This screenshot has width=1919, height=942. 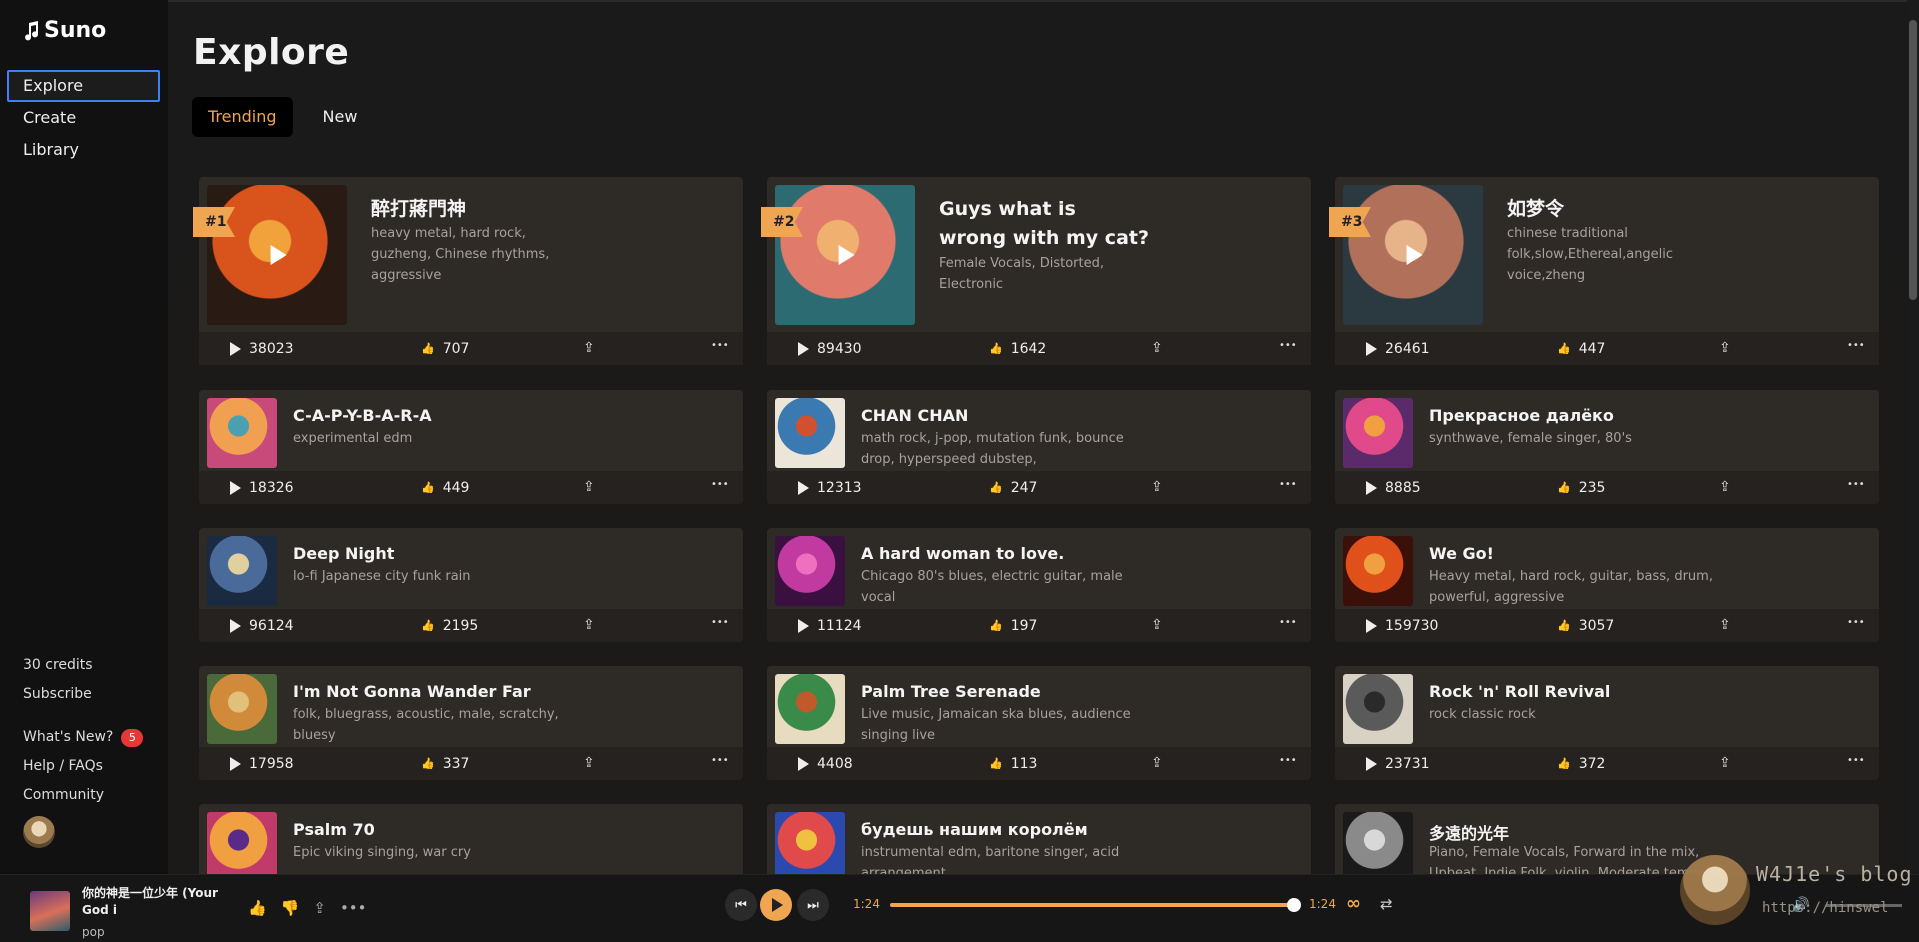 I want to click on like-count: 👍 235, so click(x=1581, y=488).